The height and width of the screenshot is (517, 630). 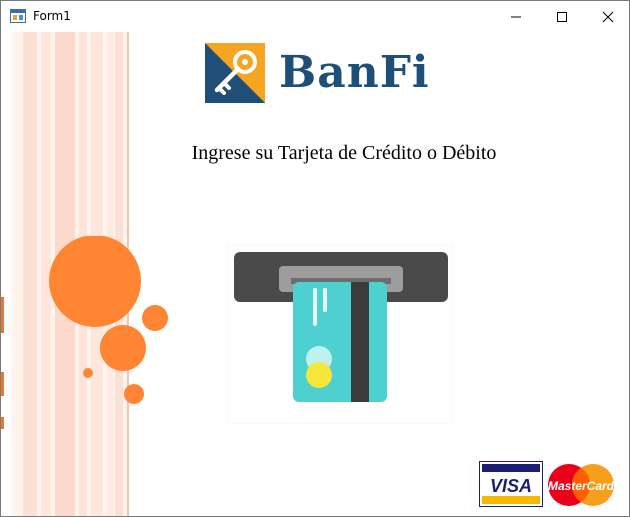 I want to click on visa-logo: VISA, so click(x=511, y=484).